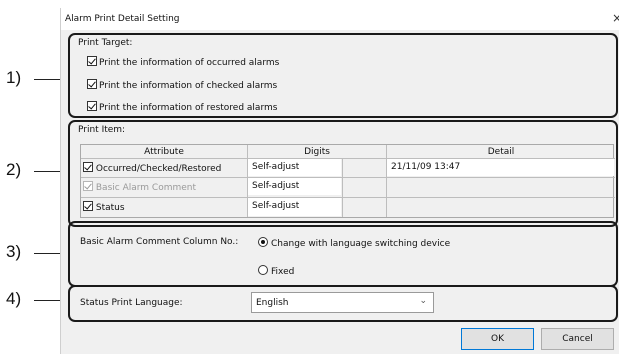 This screenshot has width=619, height=354. What do you see at coordinates (164, 152) in the screenshot?
I see `column-header-attribute: Attribute` at bounding box center [164, 152].